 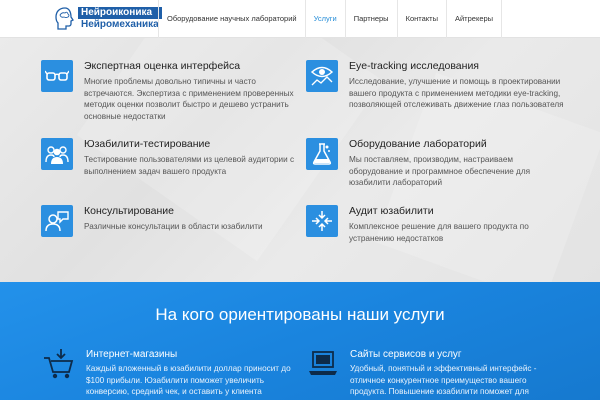 I want to click on service-title: Аудит юзабилити, so click(x=391, y=211).